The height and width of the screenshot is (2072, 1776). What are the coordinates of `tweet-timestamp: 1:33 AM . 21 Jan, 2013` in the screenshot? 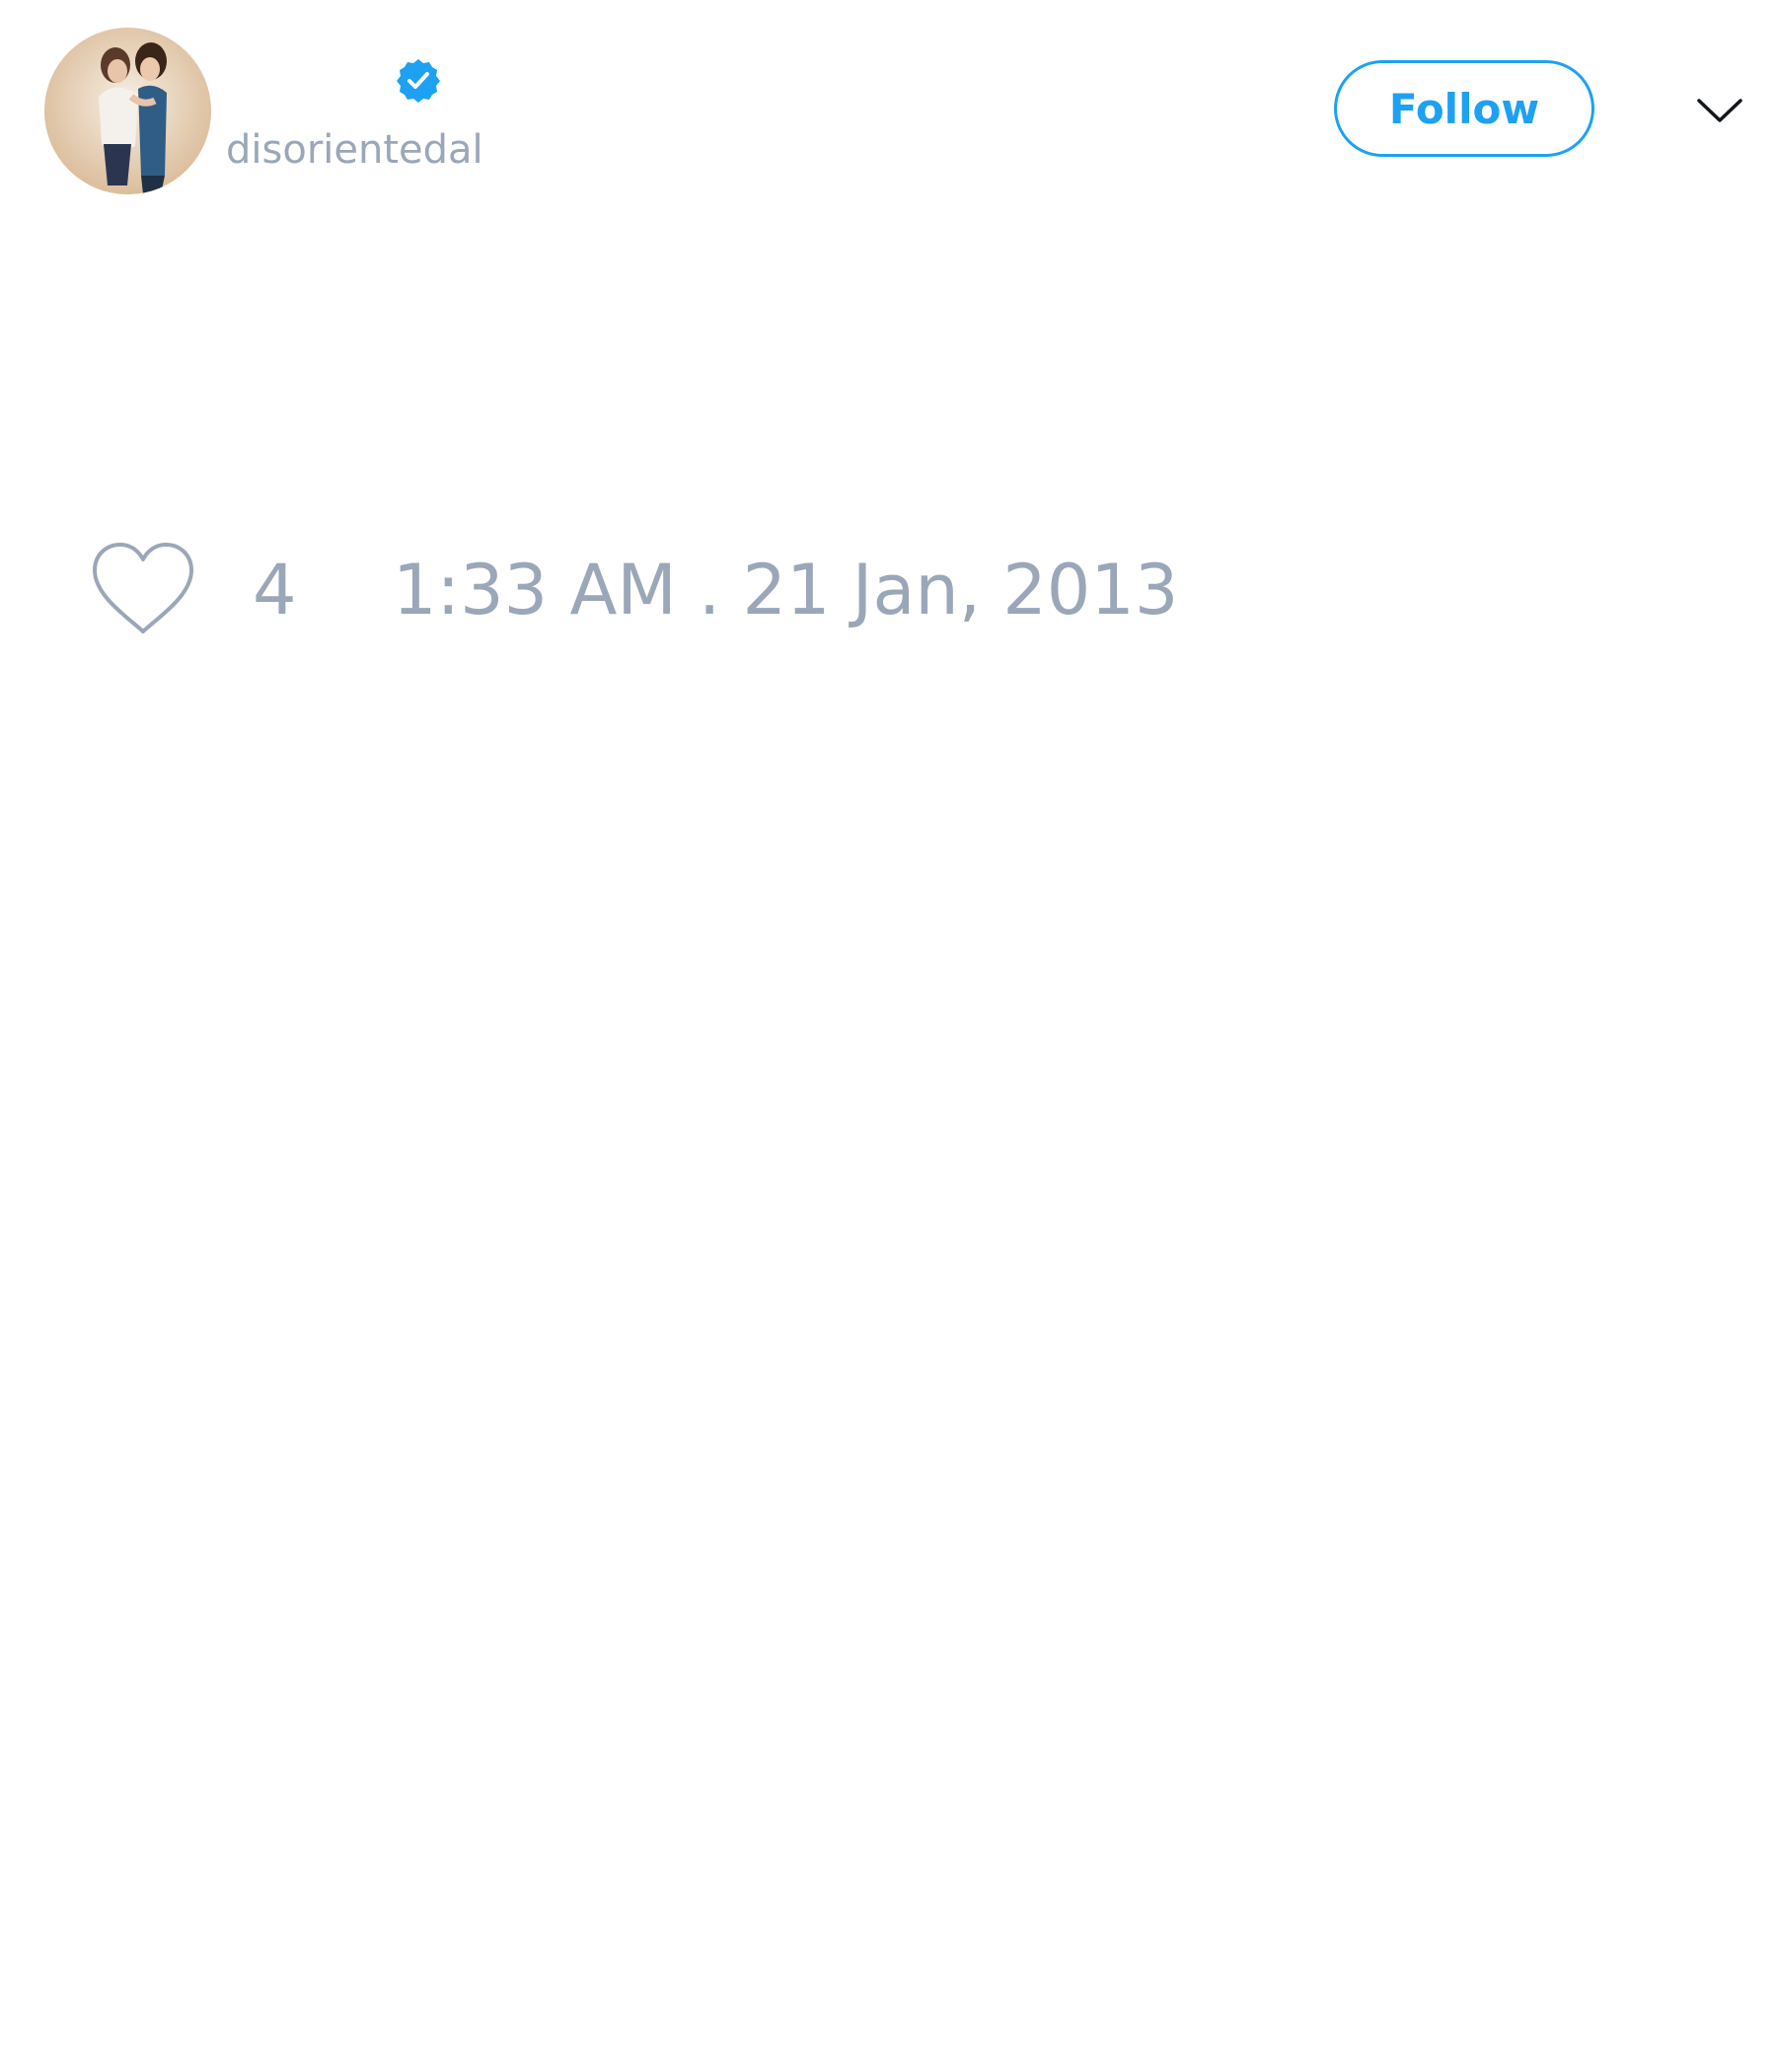 It's located at (785, 591).